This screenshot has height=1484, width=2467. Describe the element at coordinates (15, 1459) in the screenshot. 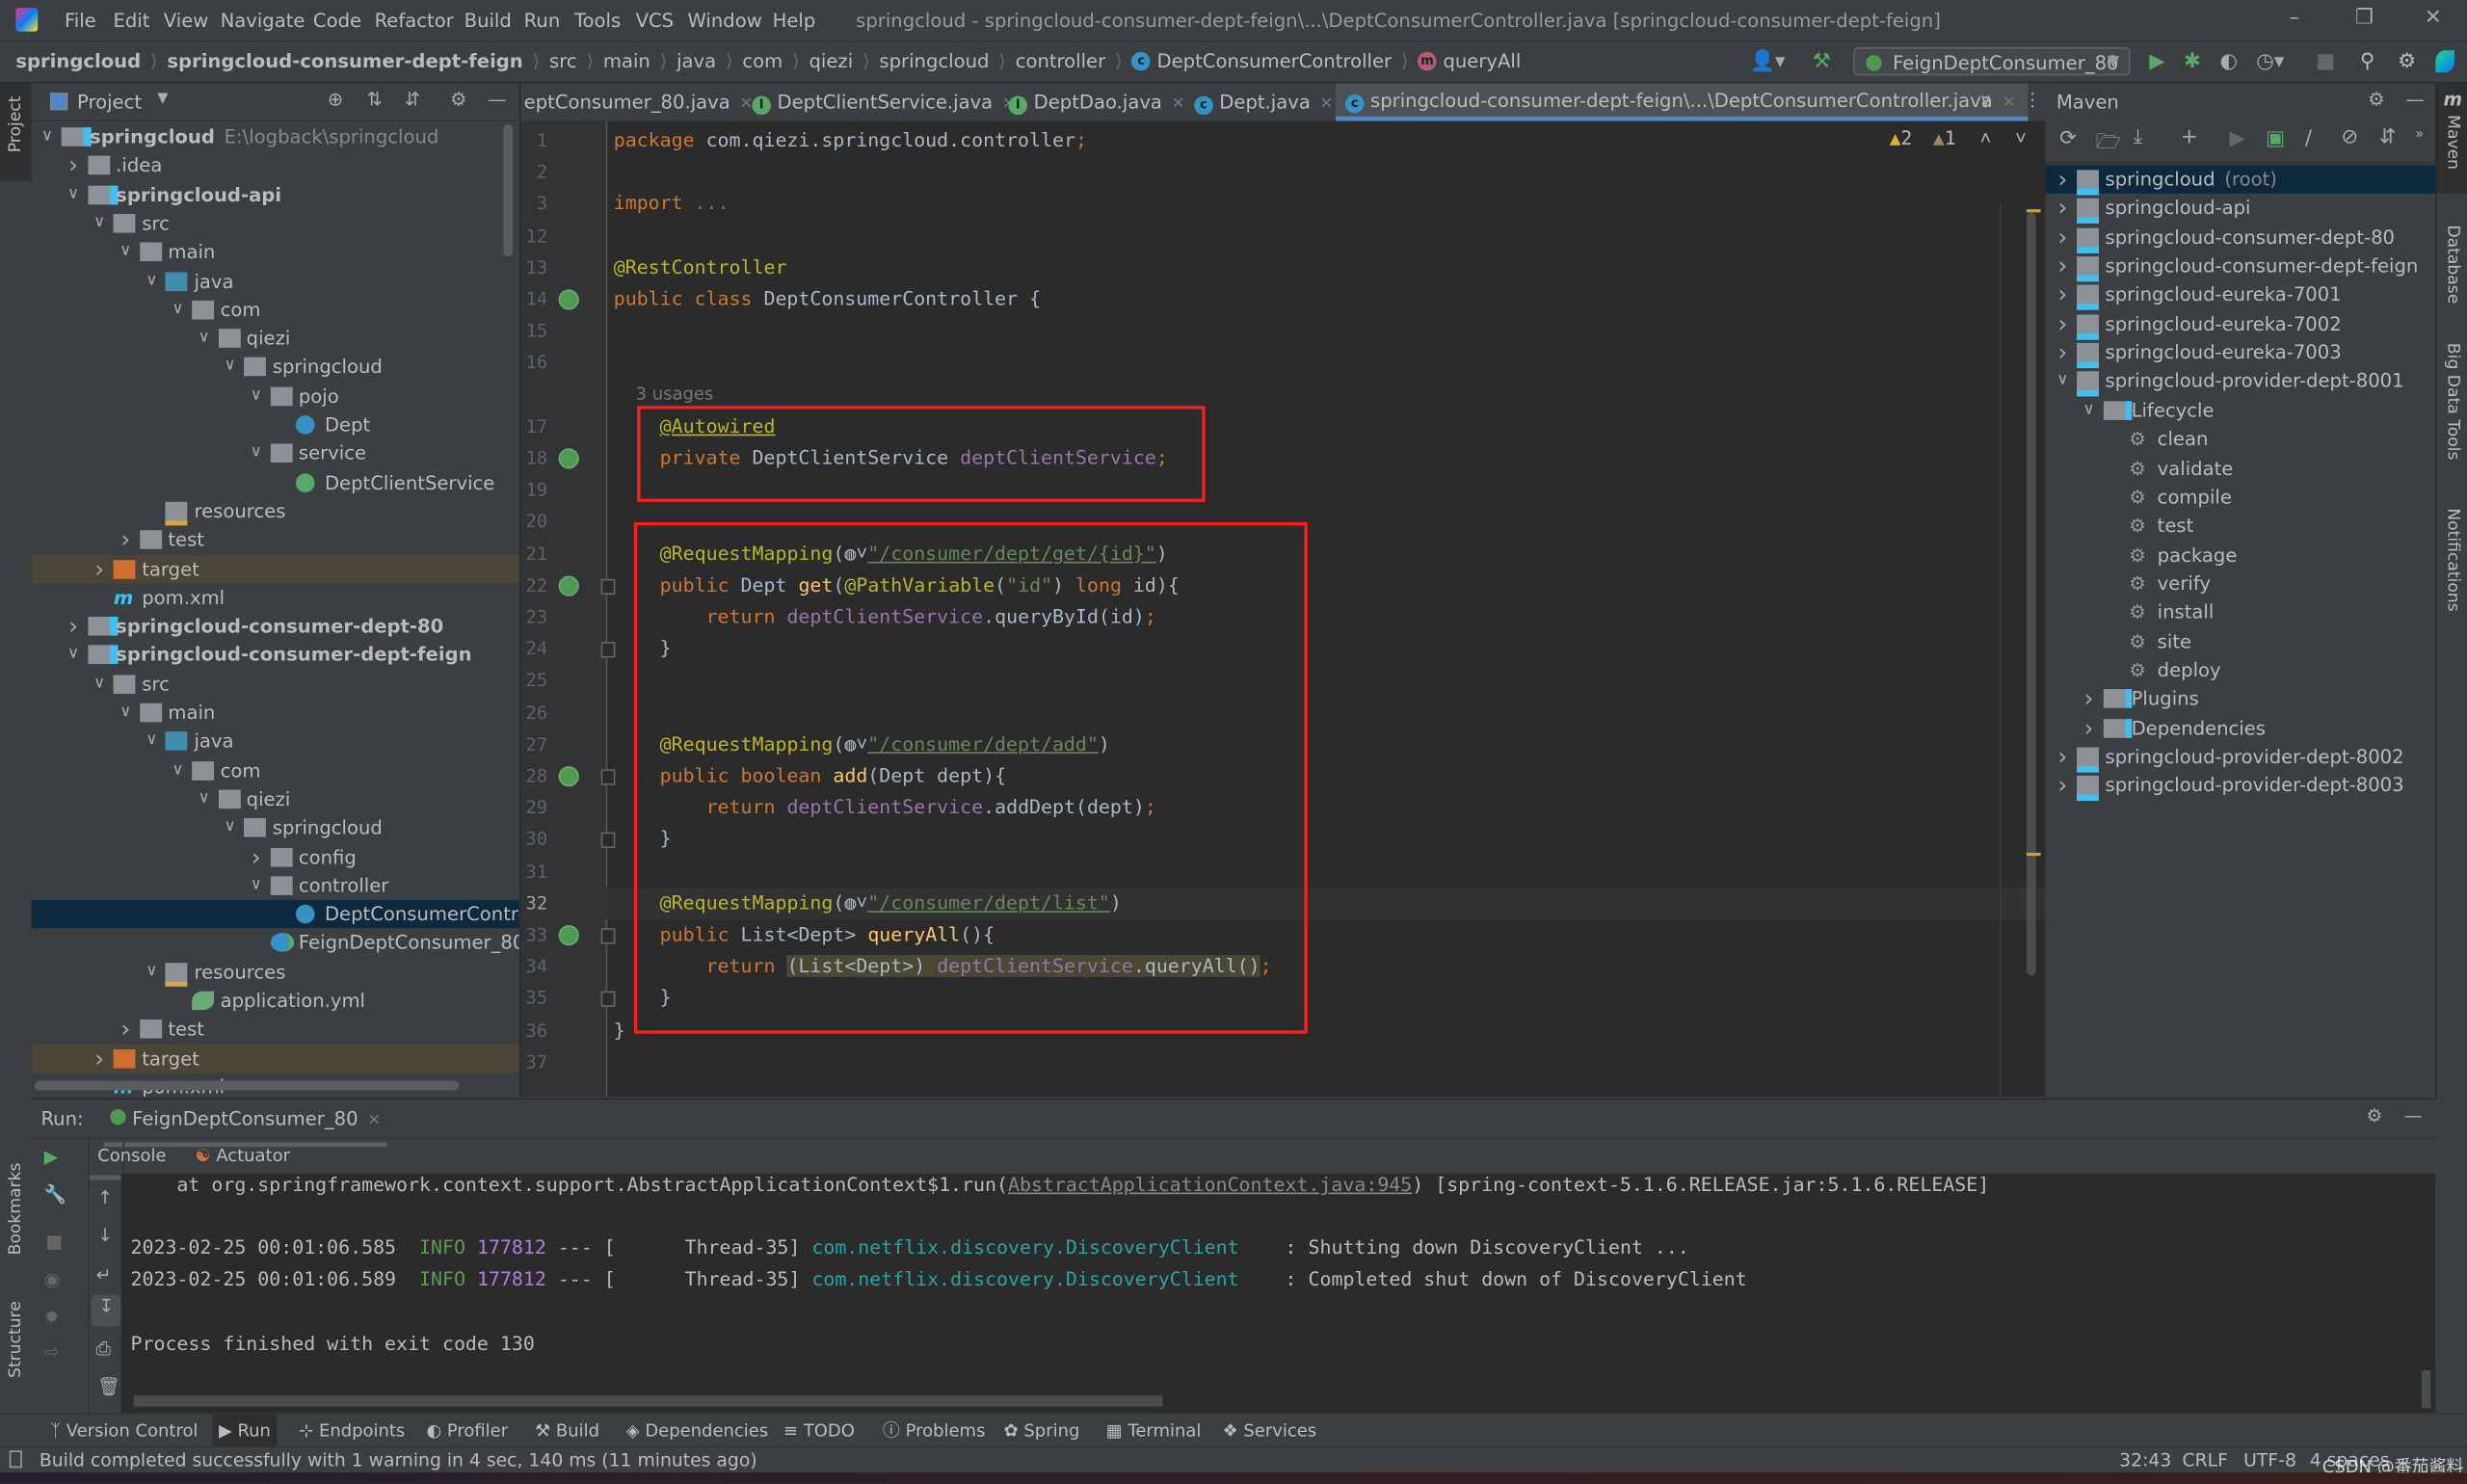

I see `toggle-tool-windows-icon` at that location.